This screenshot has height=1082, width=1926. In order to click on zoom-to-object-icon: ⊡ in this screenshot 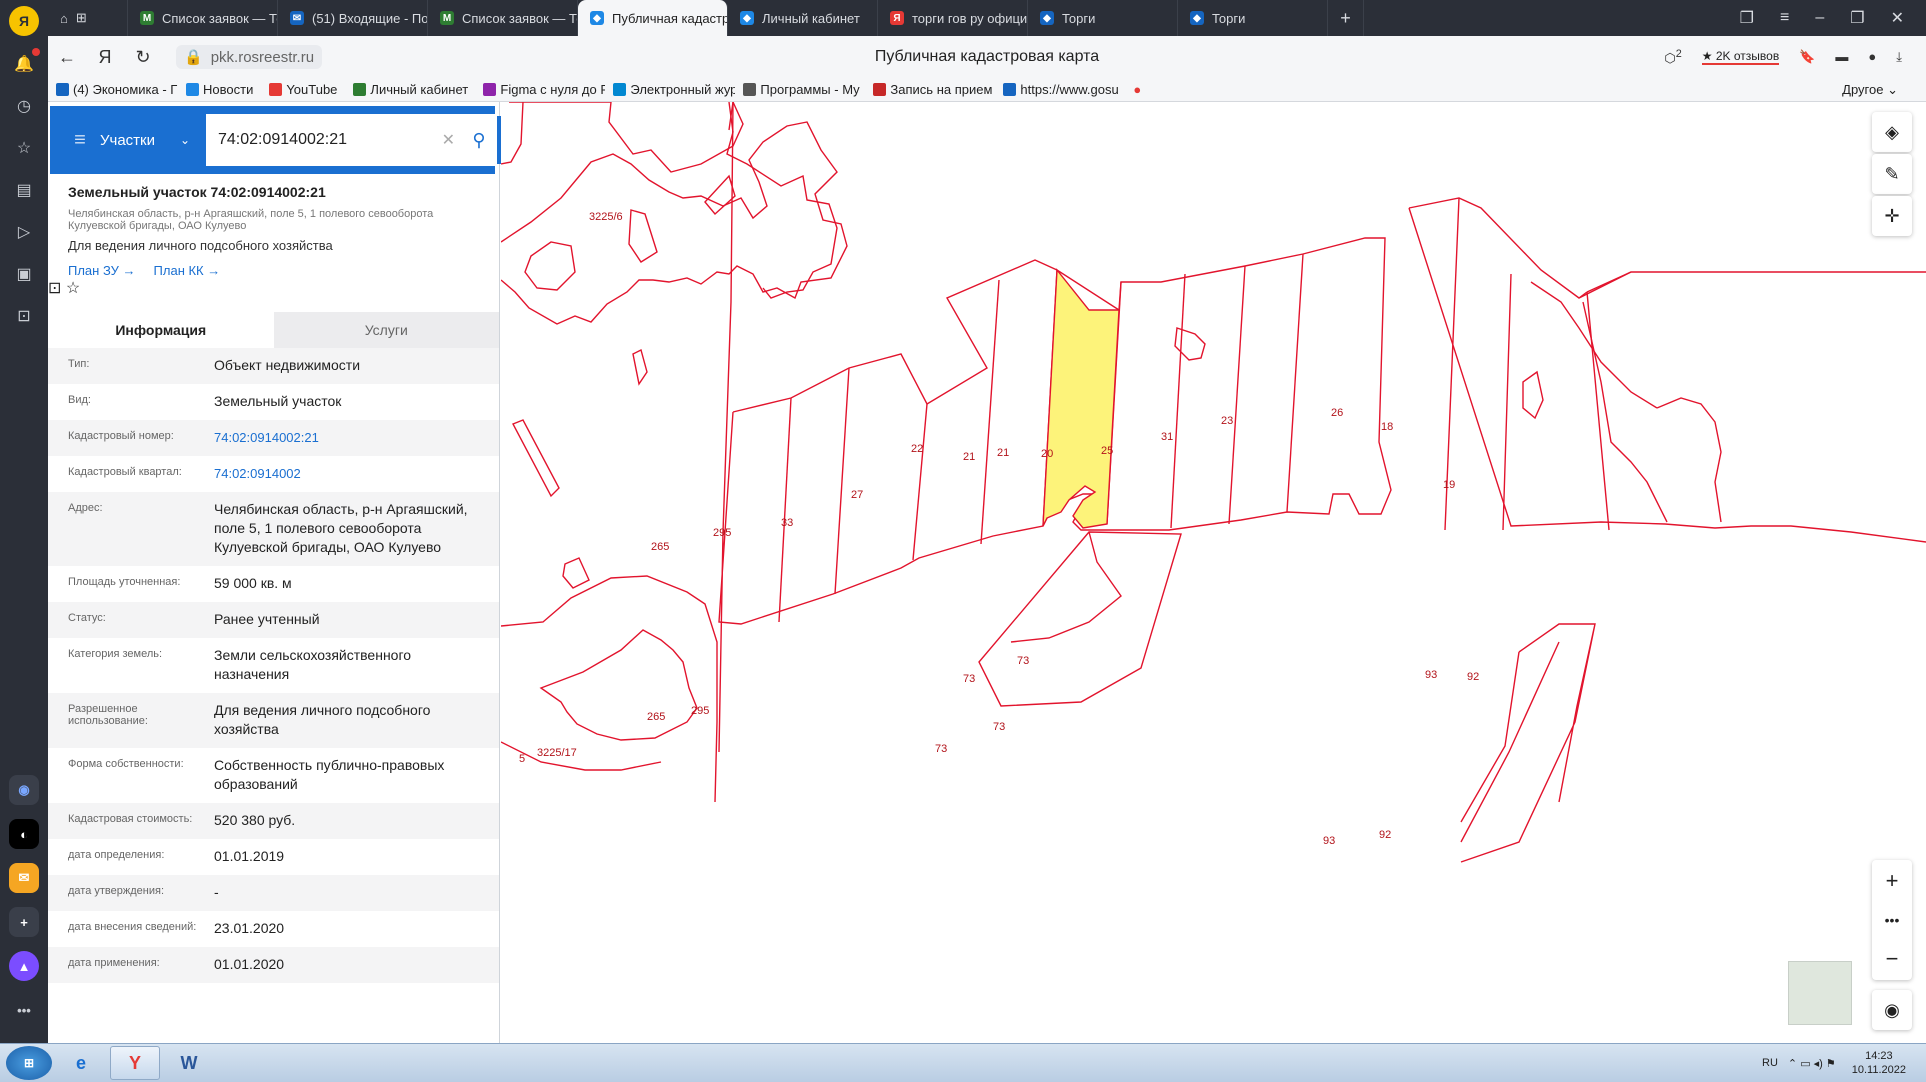, I will do `click(54, 288)`.